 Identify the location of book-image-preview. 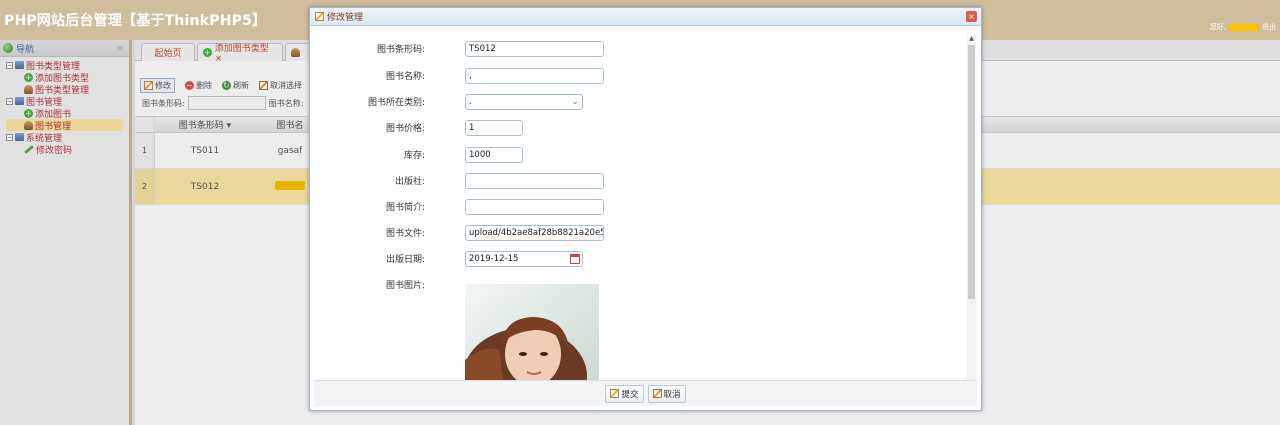
(532, 332).